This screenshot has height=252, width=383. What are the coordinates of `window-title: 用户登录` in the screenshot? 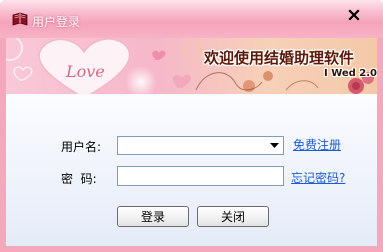 It's located at (56, 22).